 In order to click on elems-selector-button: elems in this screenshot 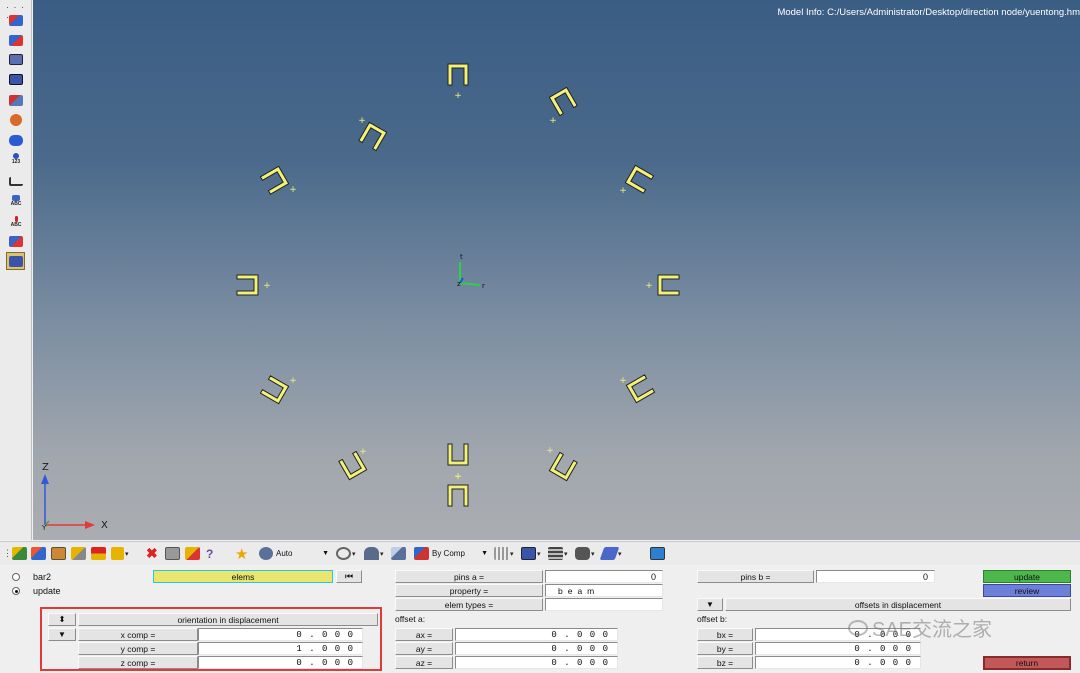, I will do `click(243, 576)`.